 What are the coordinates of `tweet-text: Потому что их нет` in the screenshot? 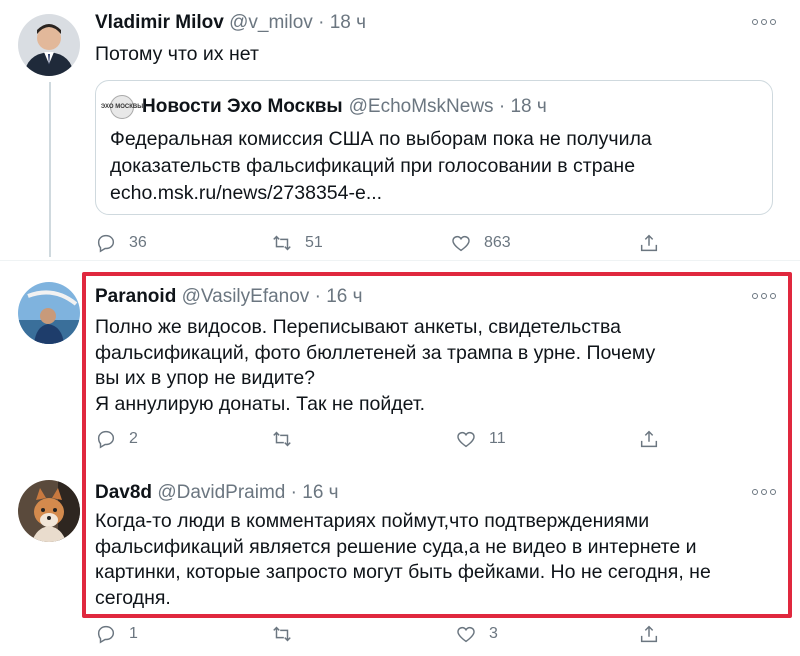 It's located at (177, 54).